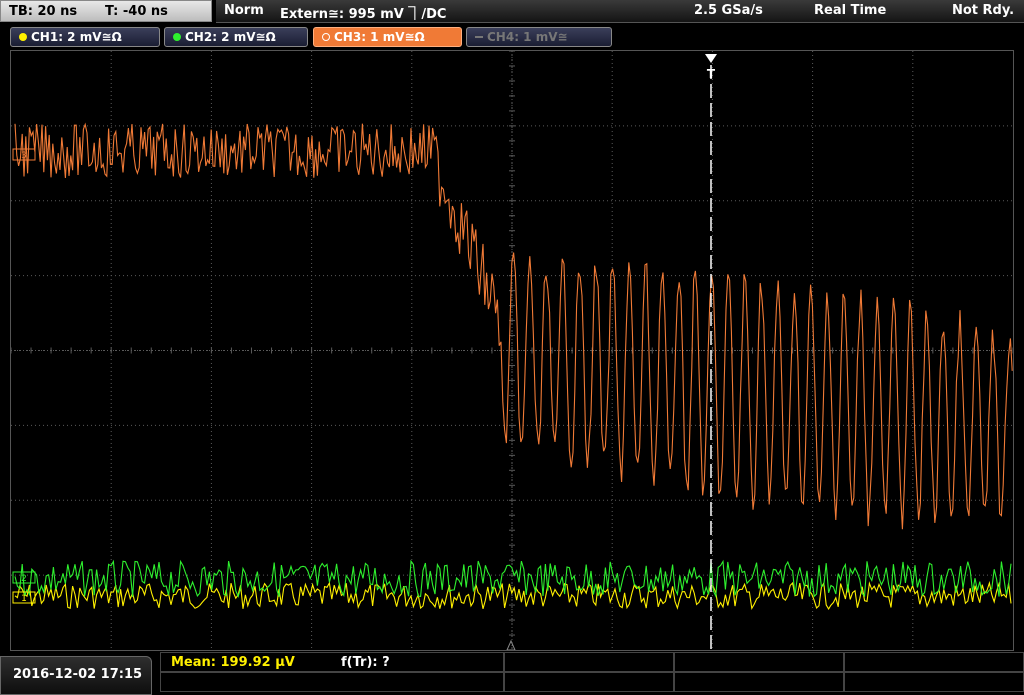  I want to click on channel-2-label: CH2: 2 mV≅Ω, so click(230, 37).